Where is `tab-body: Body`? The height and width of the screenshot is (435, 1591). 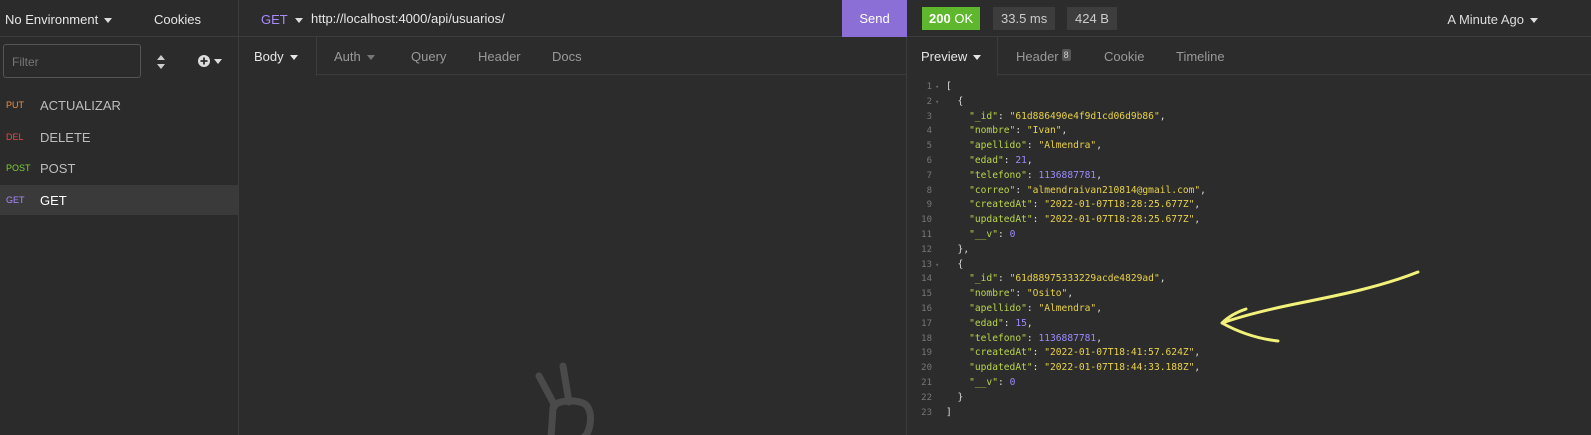
tab-body: Body is located at coordinates (276, 56).